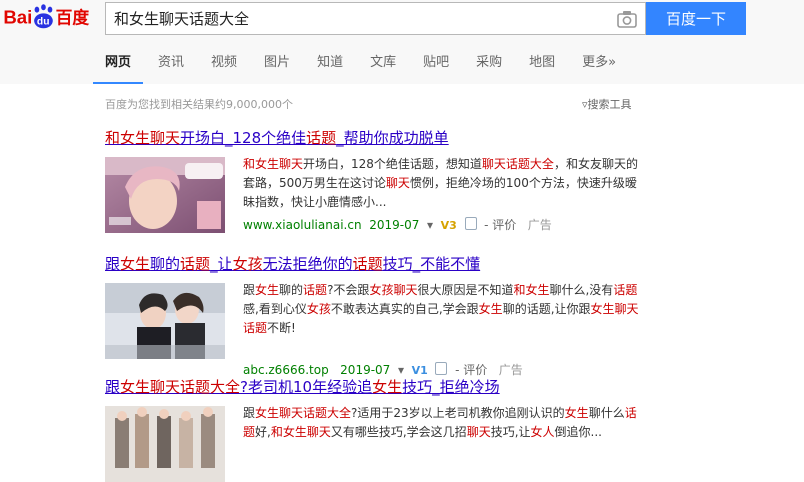  I want to click on result-meta: www.xiaolulianai.cn 2019-07 ▾ V3 - 评价 广告, so click(397, 224).